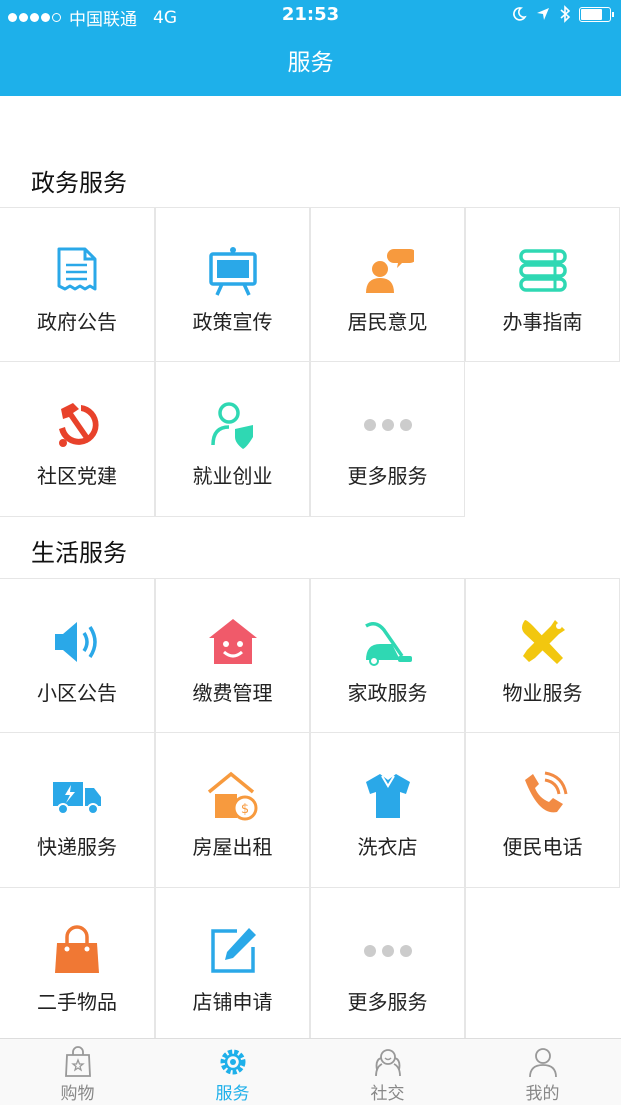 The image size is (621, 1105). I want to click on handbag-icon, so click(77, 949).